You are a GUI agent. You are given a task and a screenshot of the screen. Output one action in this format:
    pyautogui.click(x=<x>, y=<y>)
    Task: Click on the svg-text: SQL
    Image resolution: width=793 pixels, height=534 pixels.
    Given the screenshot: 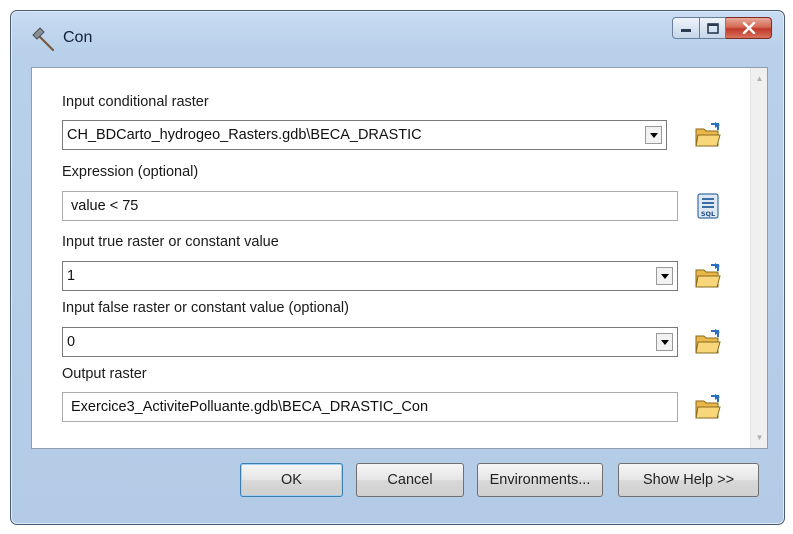 What is the action you would take?
    pyautogui.click(x=708, y=214)
    